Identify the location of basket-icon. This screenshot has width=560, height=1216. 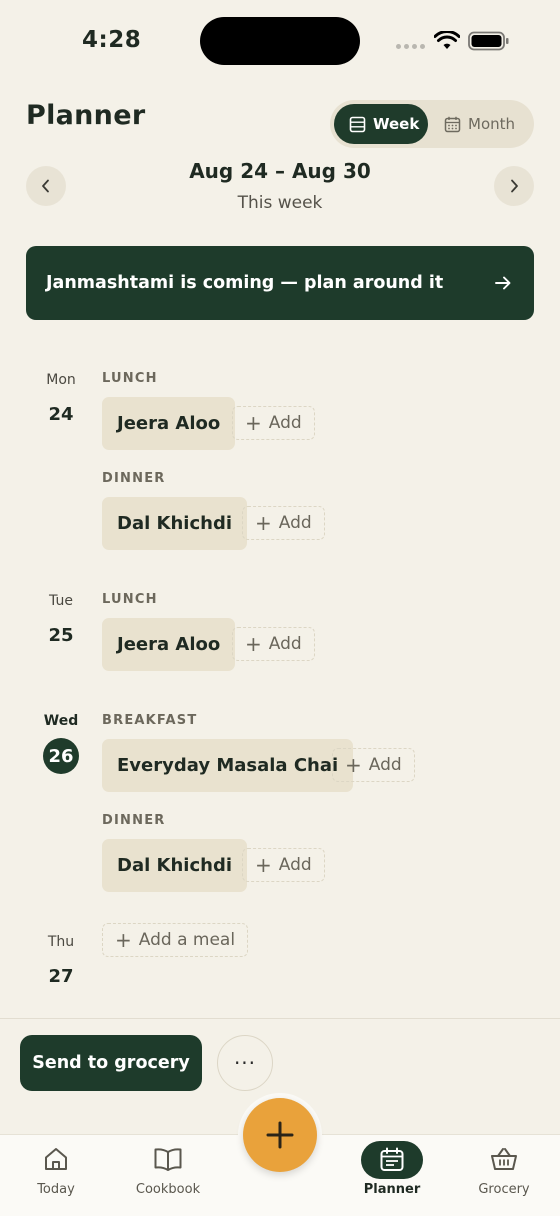
(504, 1159).